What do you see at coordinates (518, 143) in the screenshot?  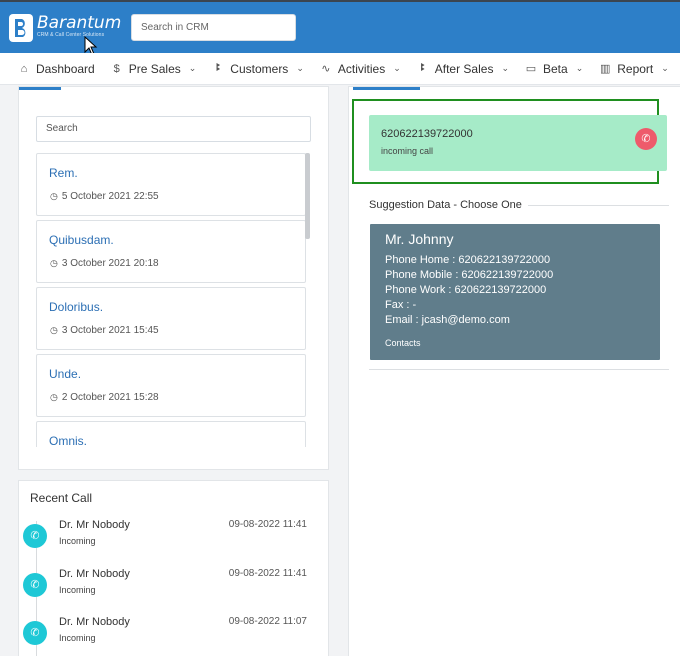 I see `incoming-call-card: 620622139722000 incoming call ✆` at bounding box center [518, 143].